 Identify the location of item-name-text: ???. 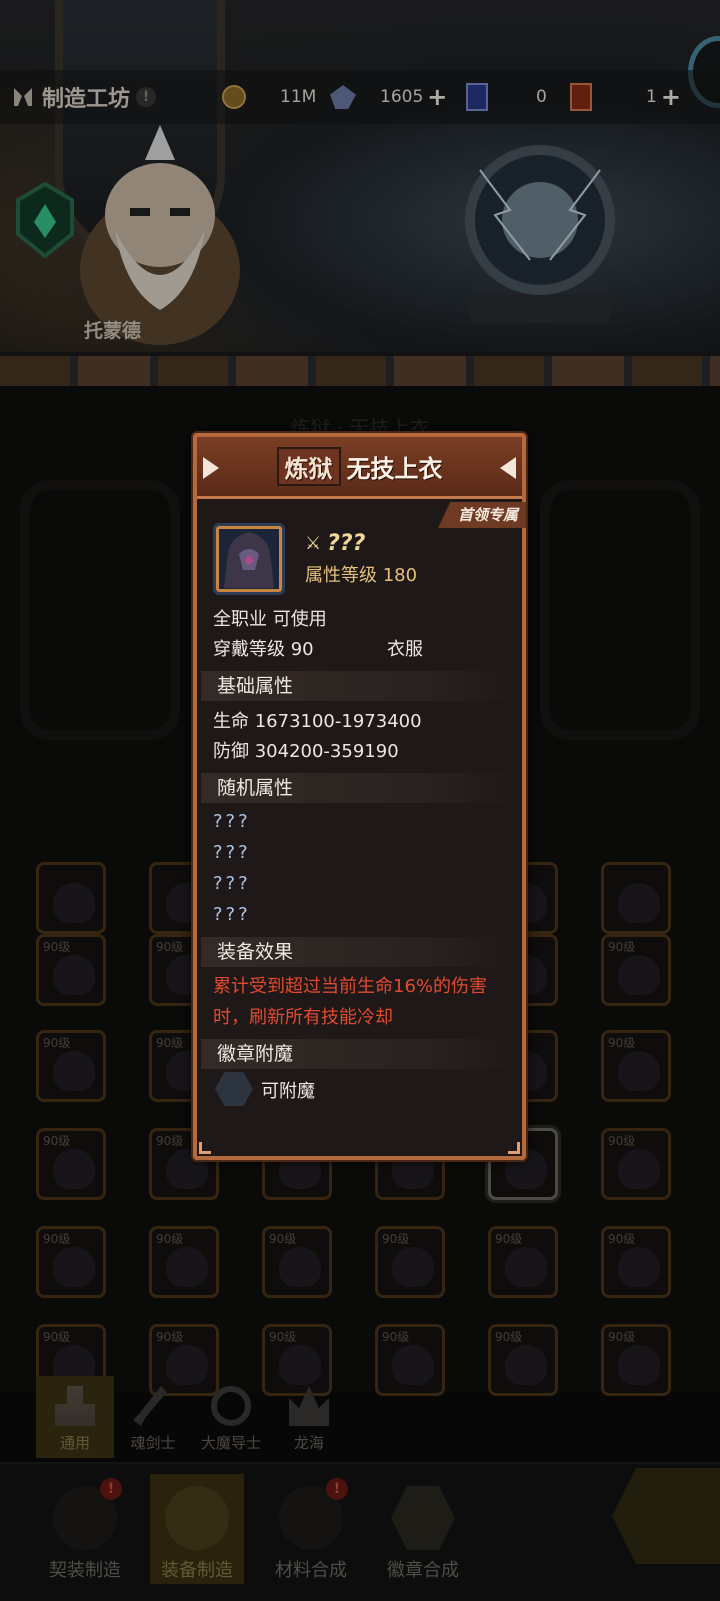
(346, 543).